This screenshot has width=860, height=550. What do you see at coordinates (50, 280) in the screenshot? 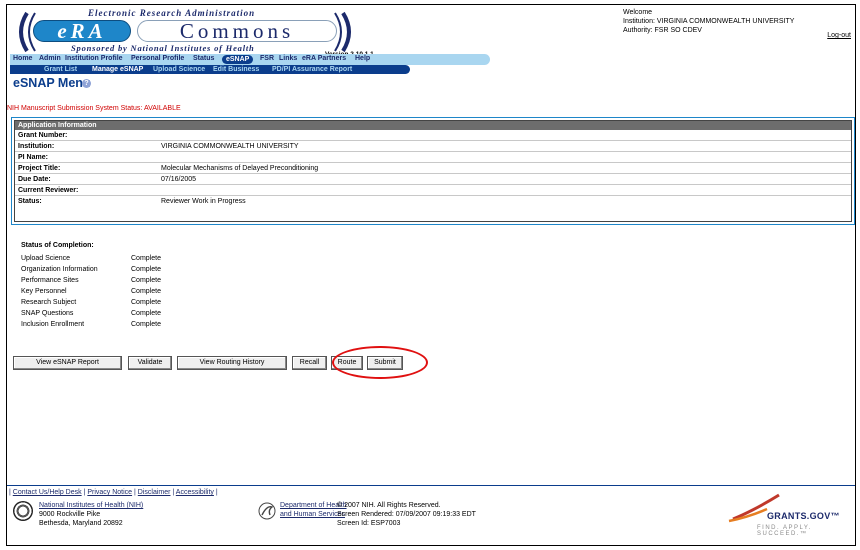
I see `completion-label: Performance Sites` at bounding box center [50, 280].